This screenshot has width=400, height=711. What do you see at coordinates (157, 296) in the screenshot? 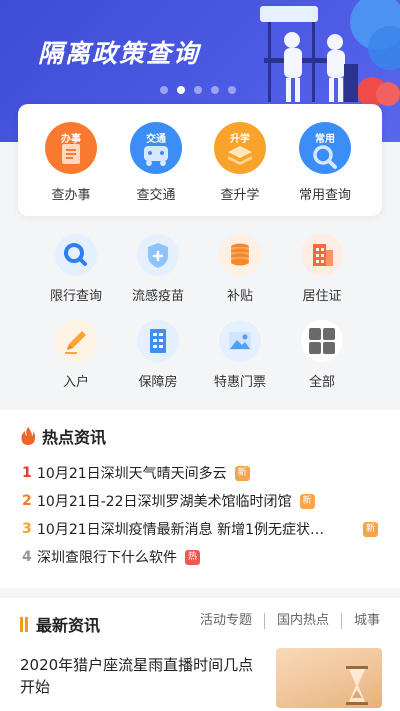
I see `grid-label: 流感疫苗` at bounding box center [157, 296].